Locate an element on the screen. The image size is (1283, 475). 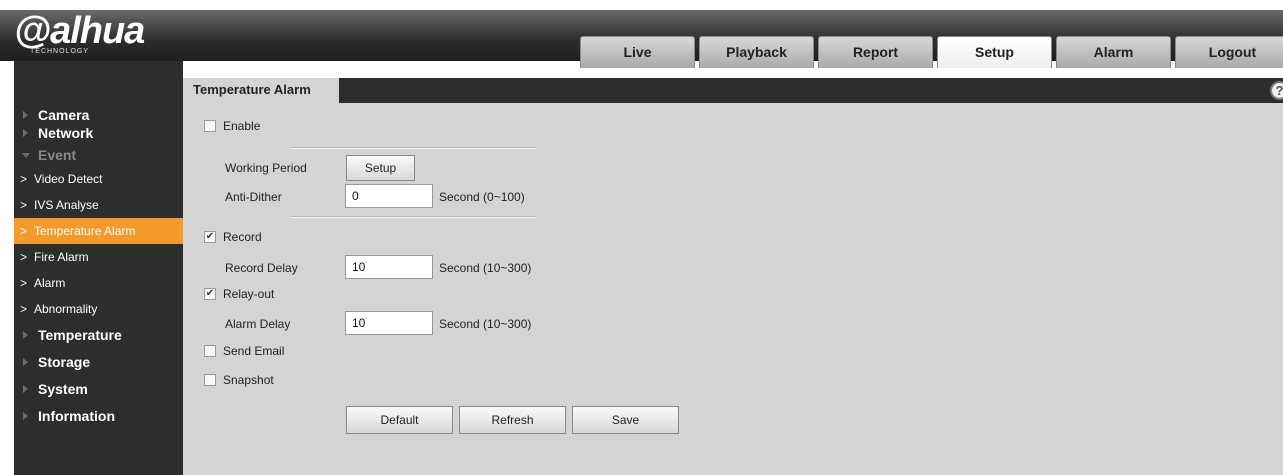
default-button: Default is located at coordinates (399, 420).